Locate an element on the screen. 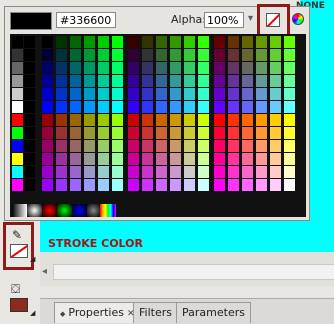 This screenshot has height=324, width=334. stroke-color-swatch is located at coordinates (19, 251).